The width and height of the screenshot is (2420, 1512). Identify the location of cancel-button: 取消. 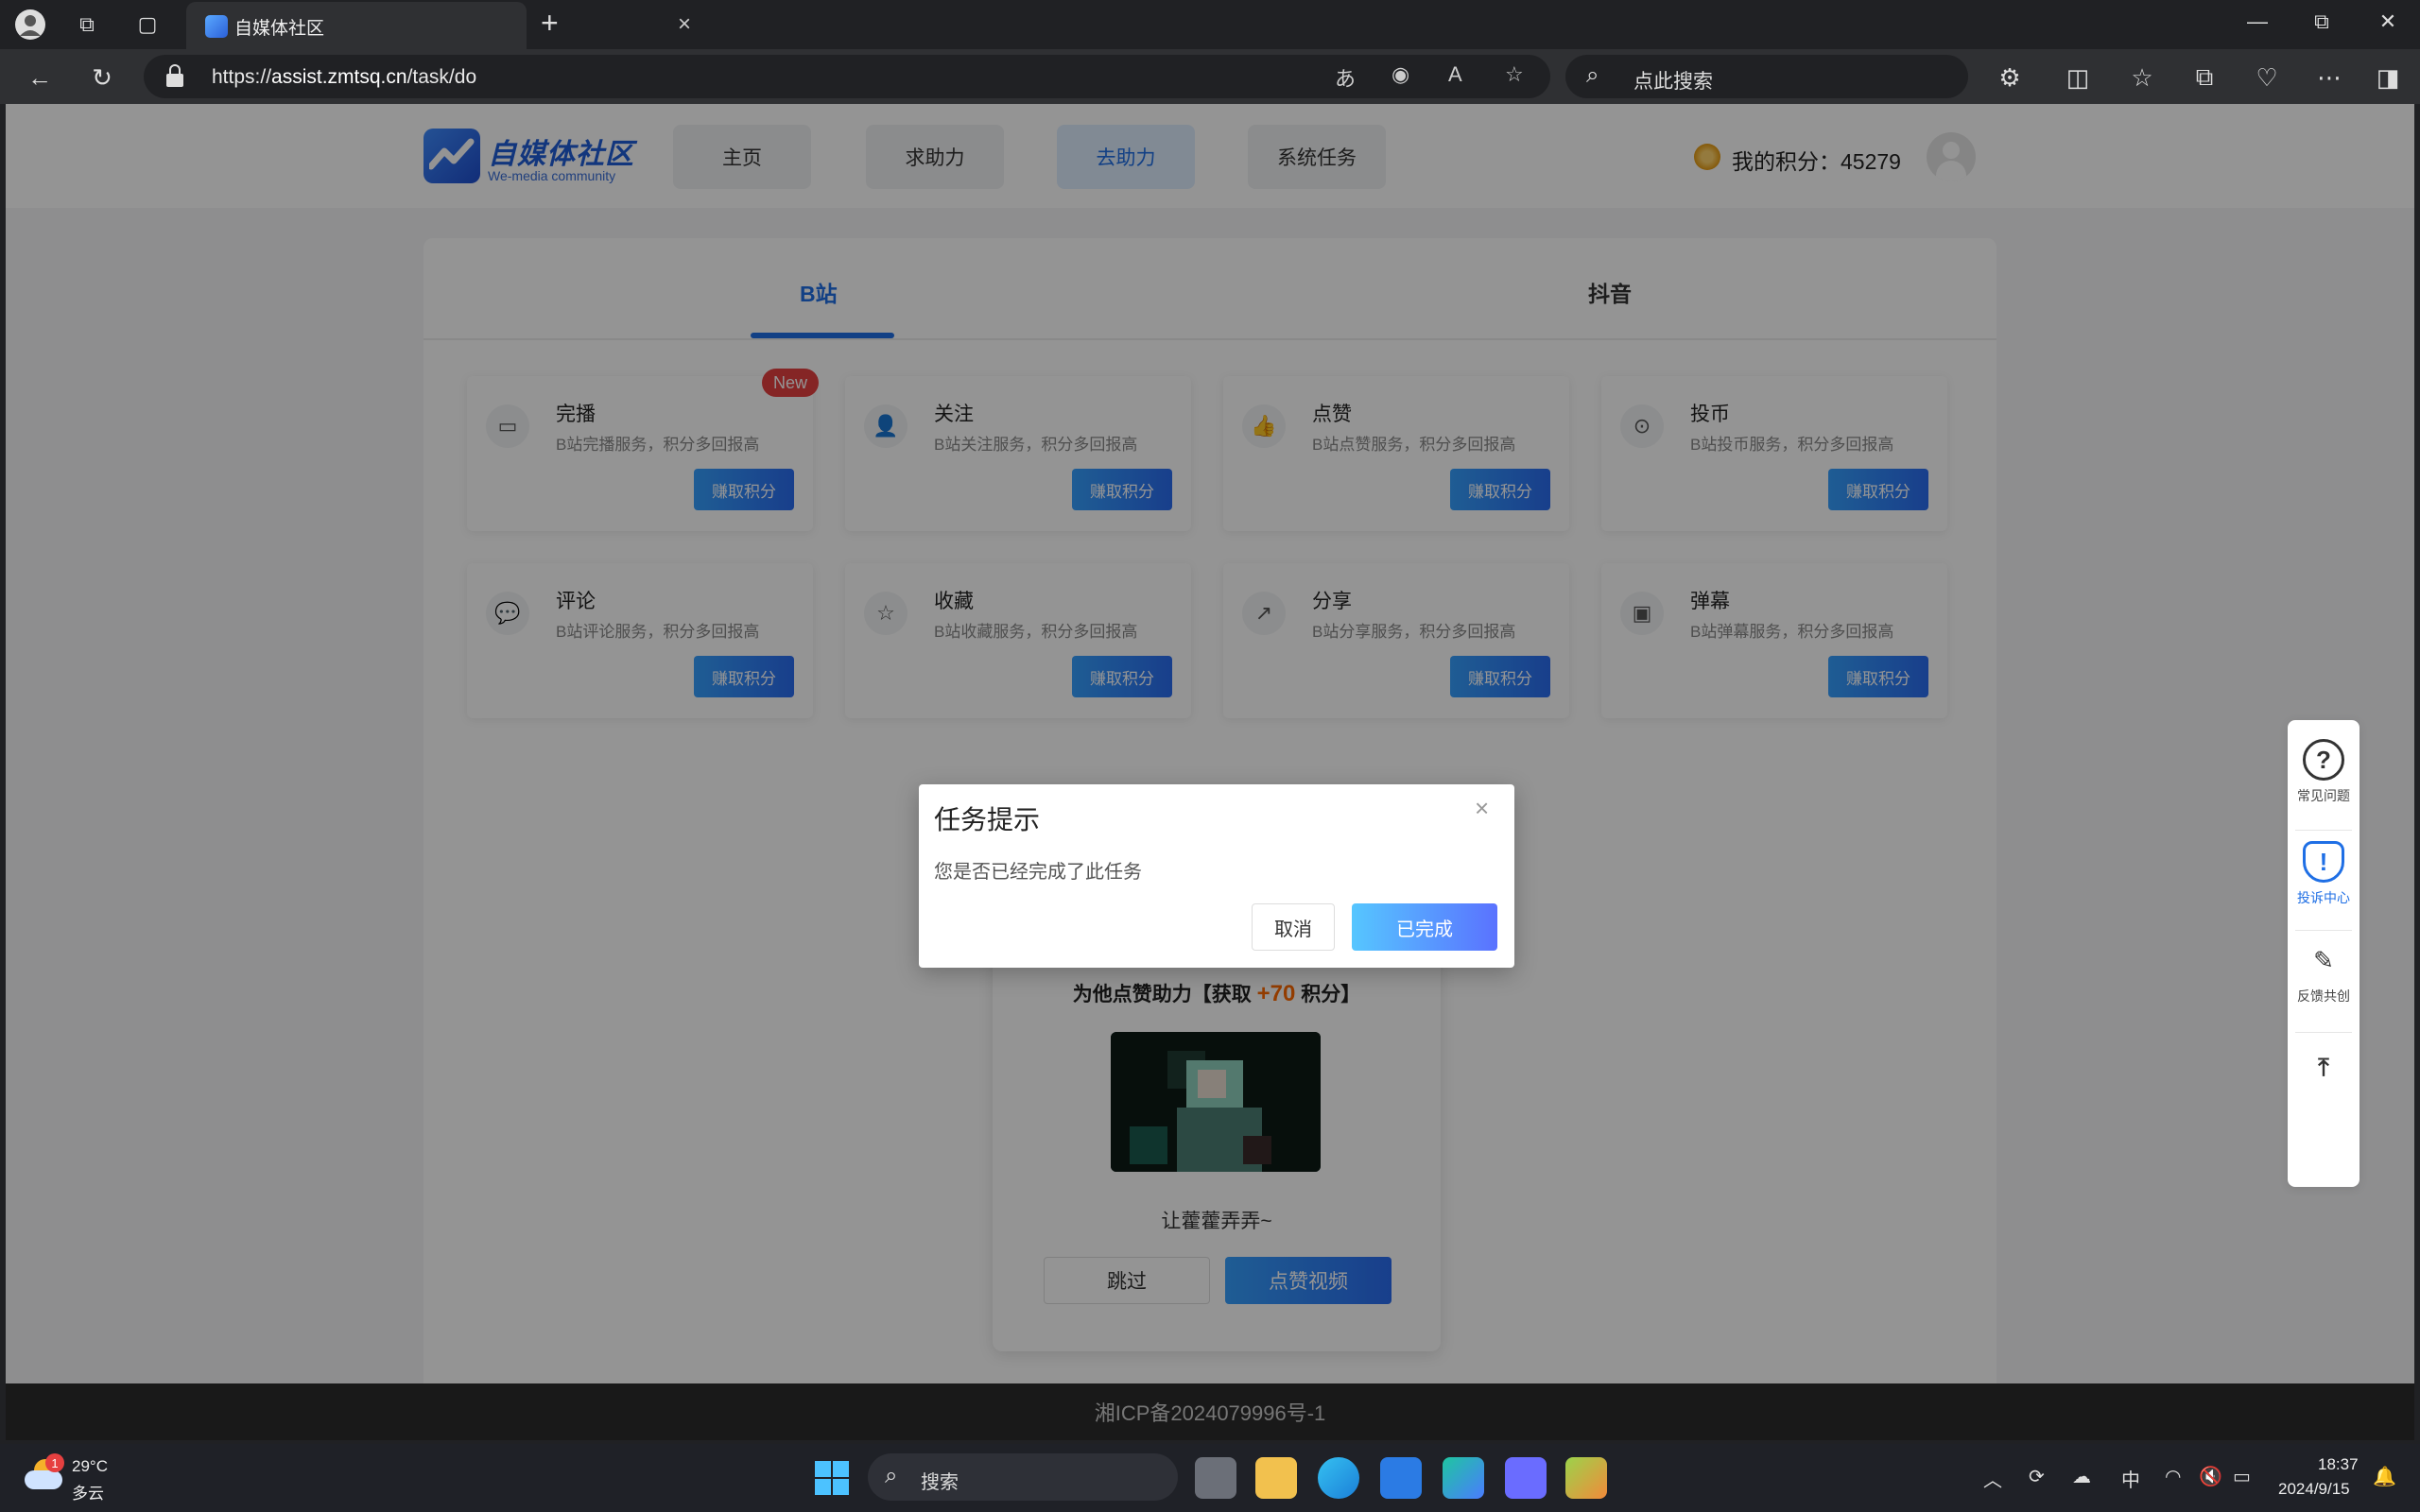
(1293, 927).